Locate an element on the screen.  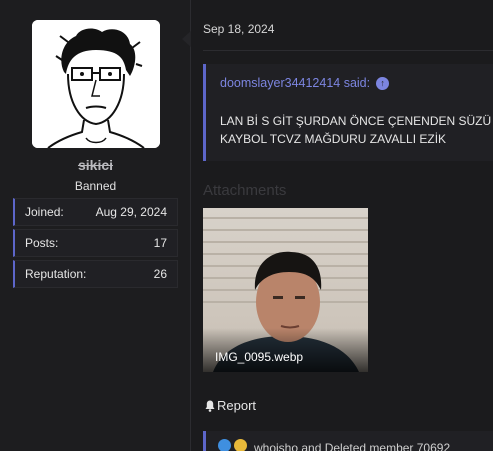
reactions-bar: whoisho and Deleted member 70692 is located at coordinates (348, 441).